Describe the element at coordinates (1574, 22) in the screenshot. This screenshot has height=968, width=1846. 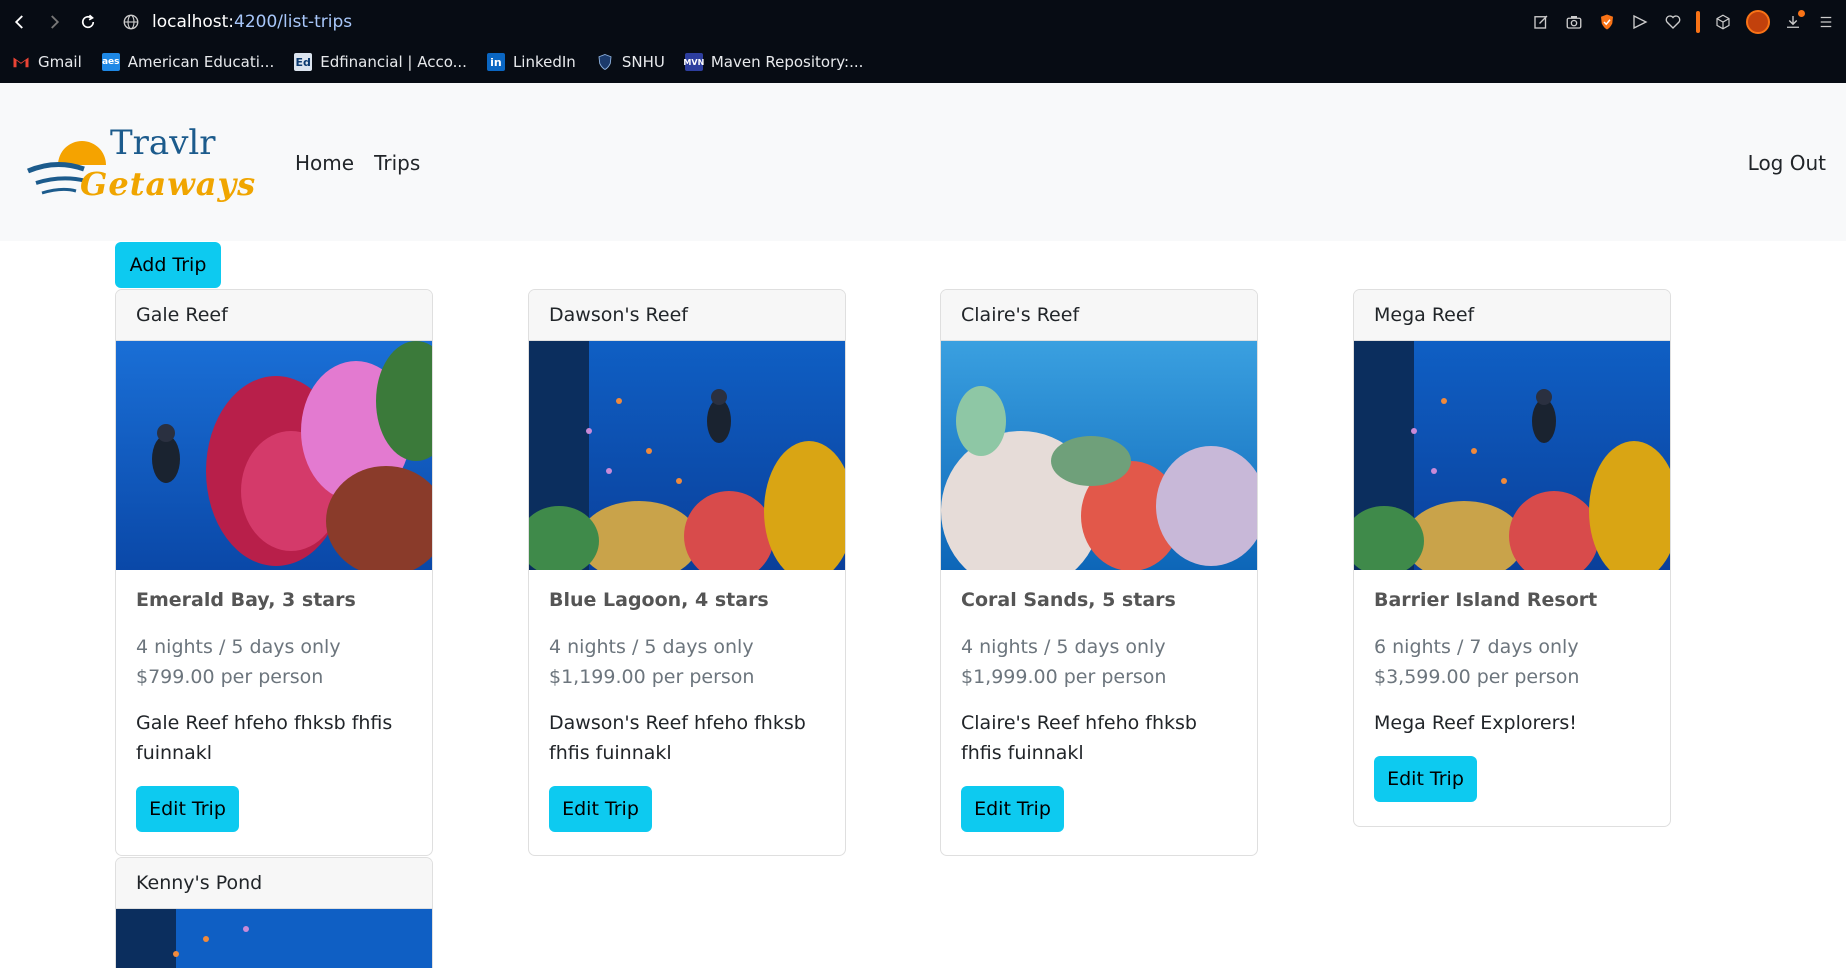
I see `camera-icon` at that location.